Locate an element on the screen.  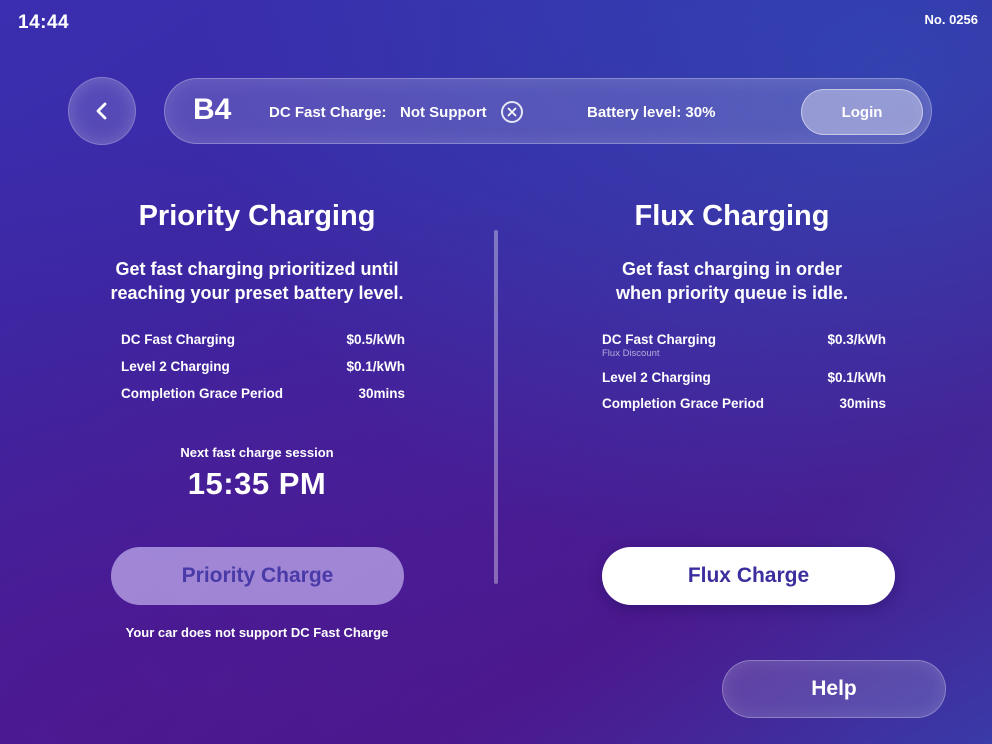
unsupported-note: Your car does not support DC Fast Charge is located at coordinates (257, 632).